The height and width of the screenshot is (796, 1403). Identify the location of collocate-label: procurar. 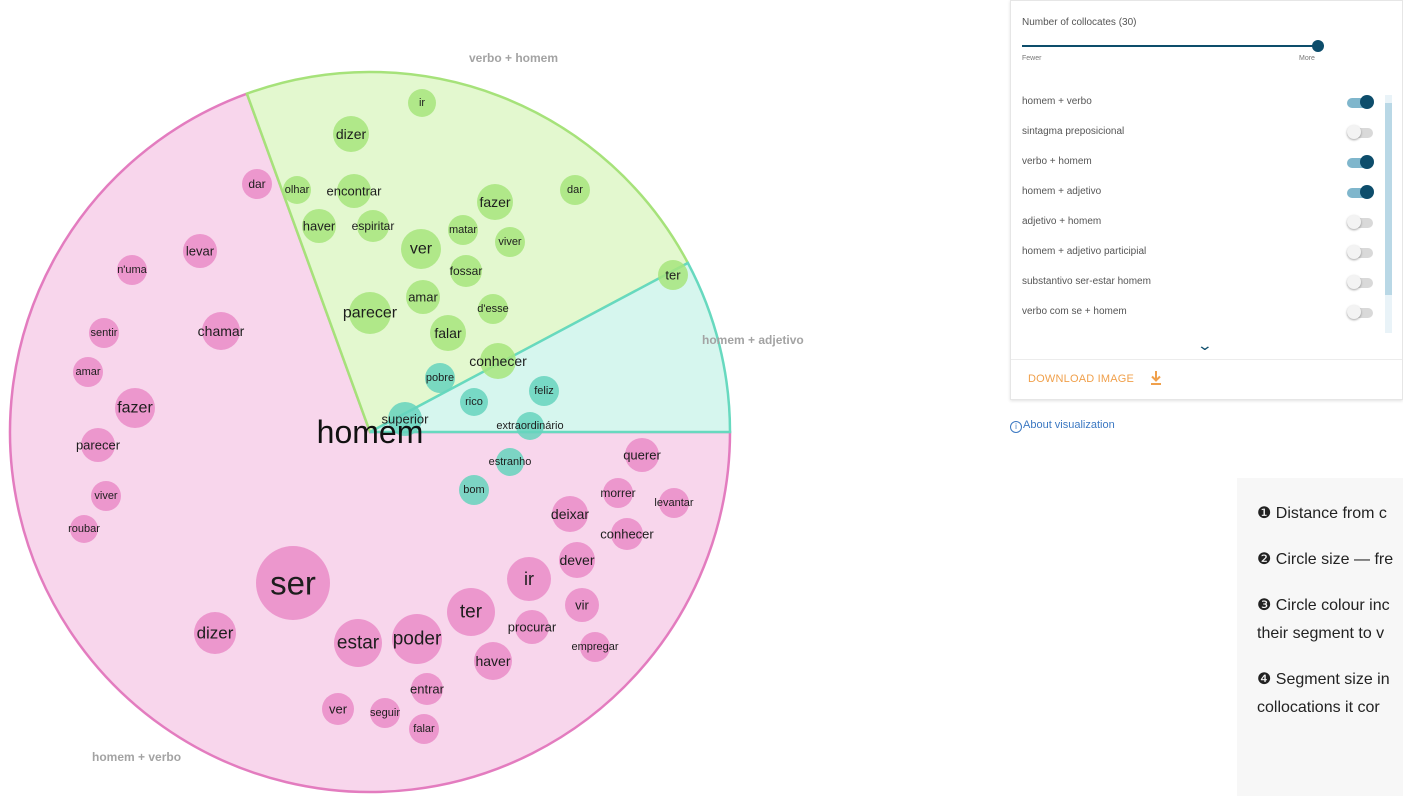
(532, 627).